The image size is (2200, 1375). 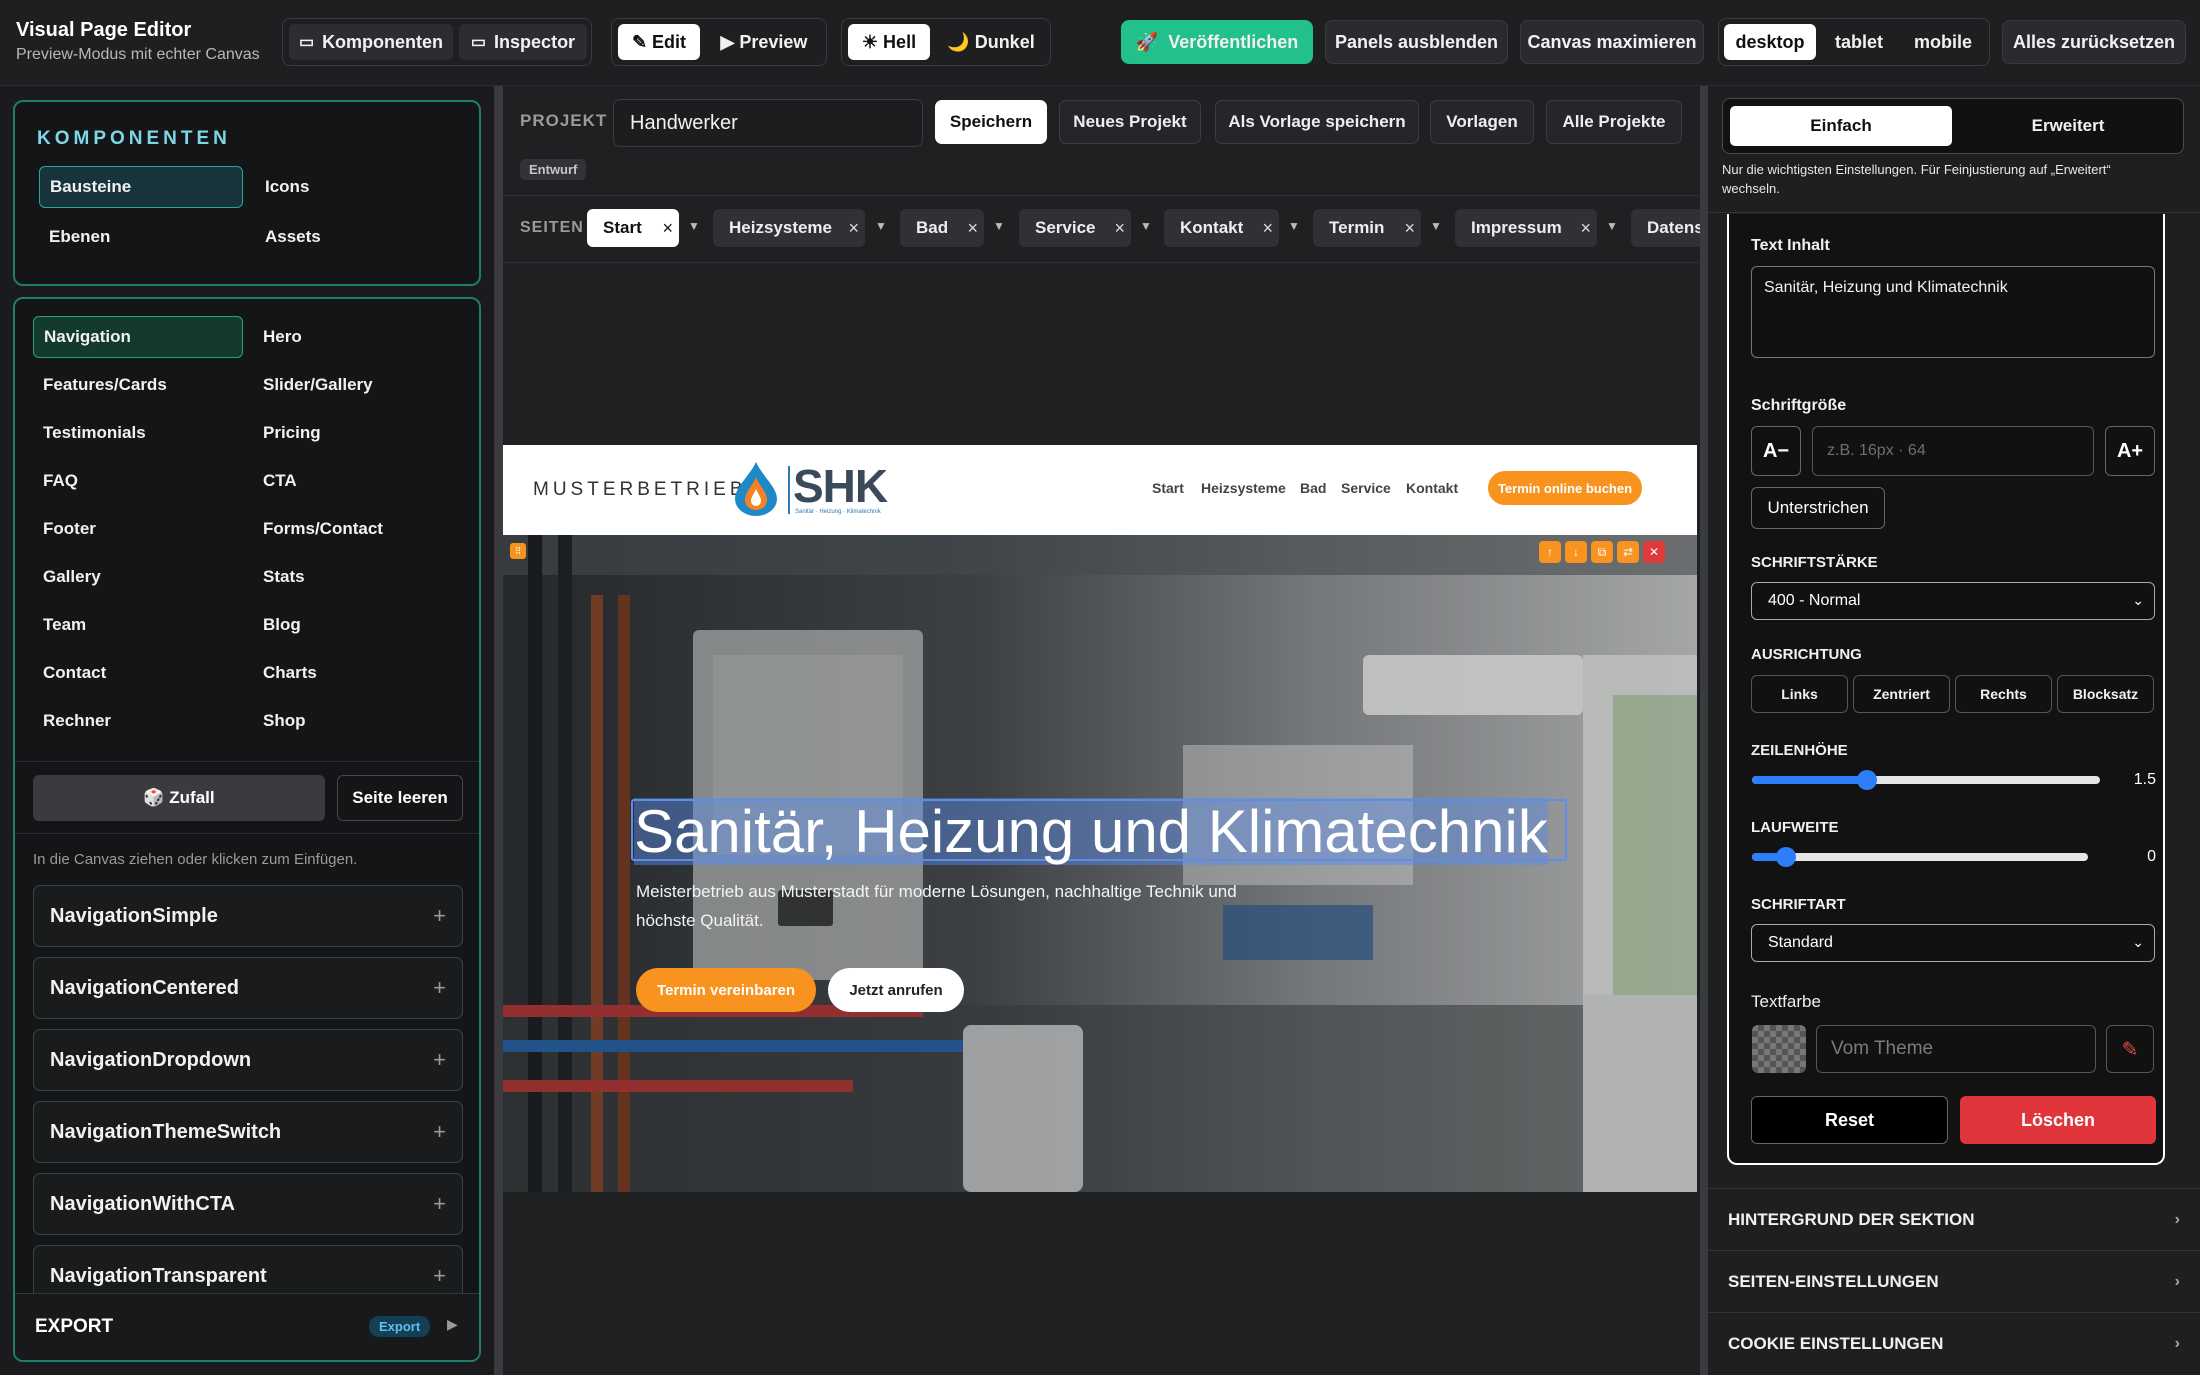 I want to click on project-name-input: Handwerker, so click(x=768, y=123).